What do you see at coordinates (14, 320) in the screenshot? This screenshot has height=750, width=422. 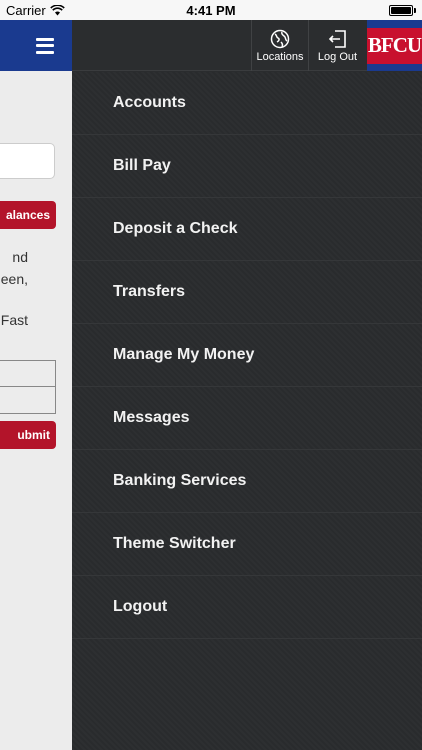 I see `background-text-line: Fast` at bounding box center [14, 320].